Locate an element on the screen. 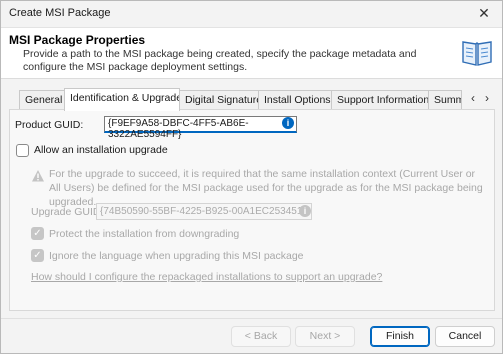 This screenshot has height=354, width=503. tab-support-information: Support Information is located at coordinates (380, 100).